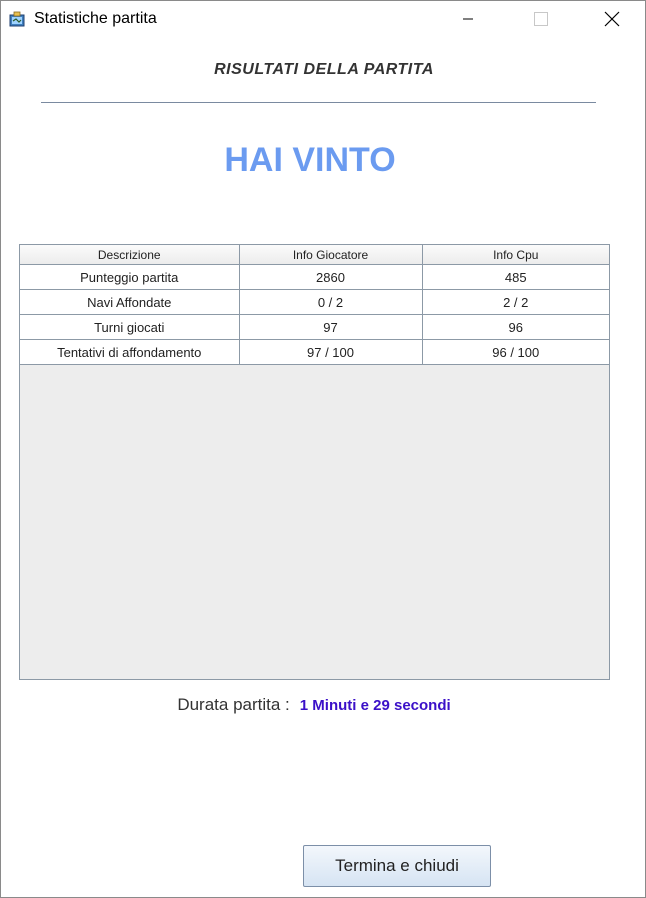 The image size is (646, 898). Describe the element at coordinates (515, 277) in the screenshot. I see `cpu-score: 485` at that location.